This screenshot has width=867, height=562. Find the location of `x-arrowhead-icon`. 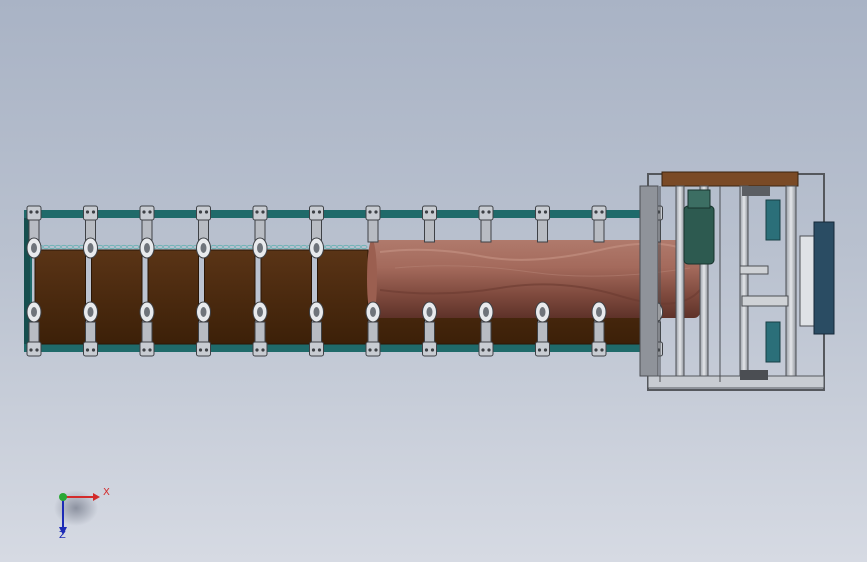

x-arrowhead-icon is located at coordinates (96, 497).